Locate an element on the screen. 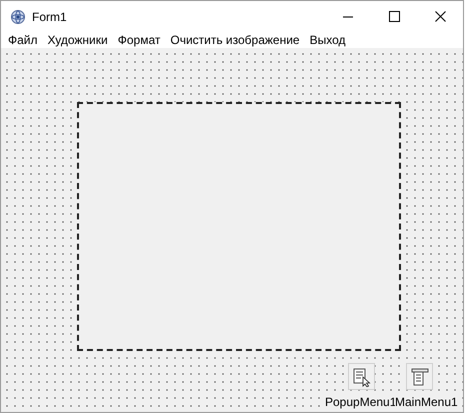 The image size is (473, 413). main-menu-icon is located at coordinates (420, 376).